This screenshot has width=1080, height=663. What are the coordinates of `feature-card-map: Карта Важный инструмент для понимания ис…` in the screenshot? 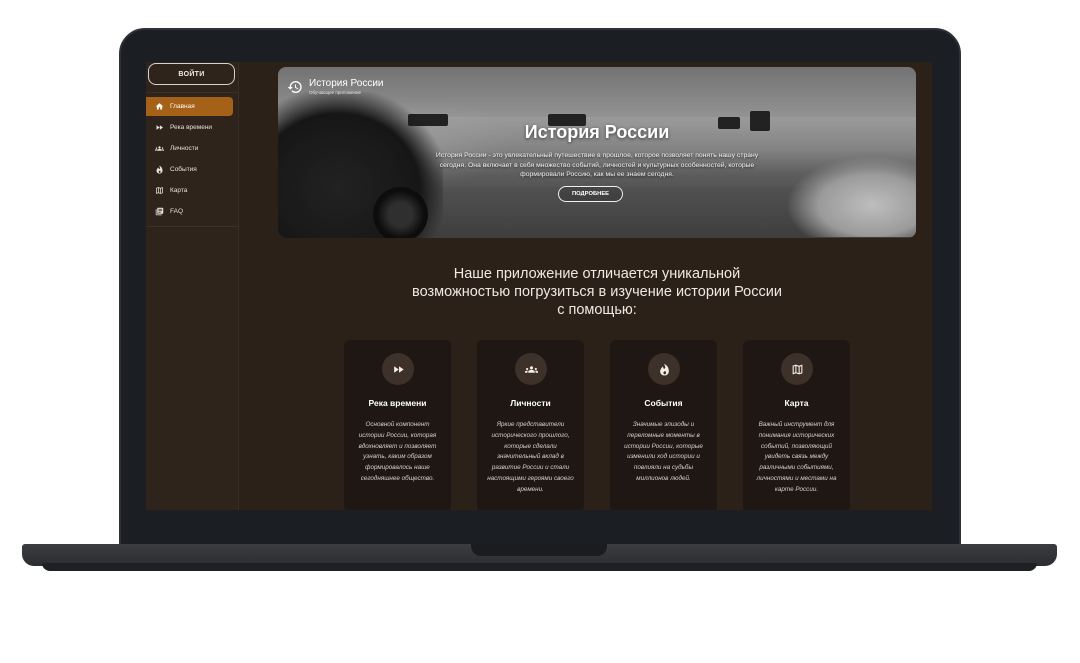 It's located at (796, 425).